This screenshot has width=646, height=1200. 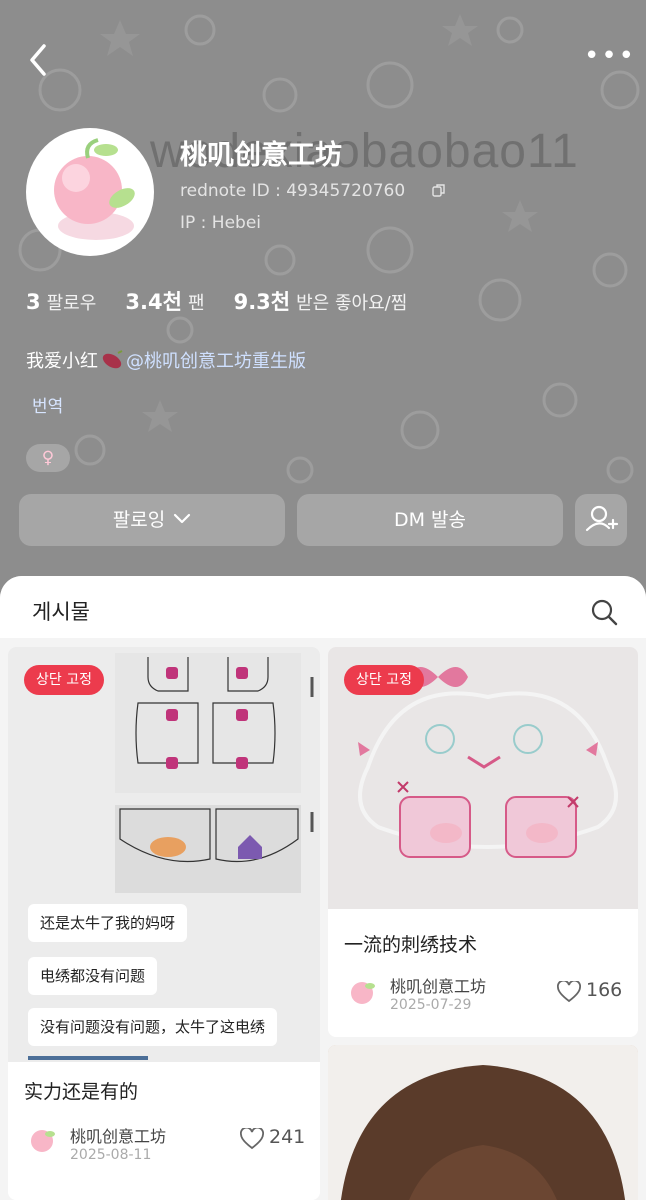 I want to click on post-date: 2025-08-11, so click(x=111, y=1155).